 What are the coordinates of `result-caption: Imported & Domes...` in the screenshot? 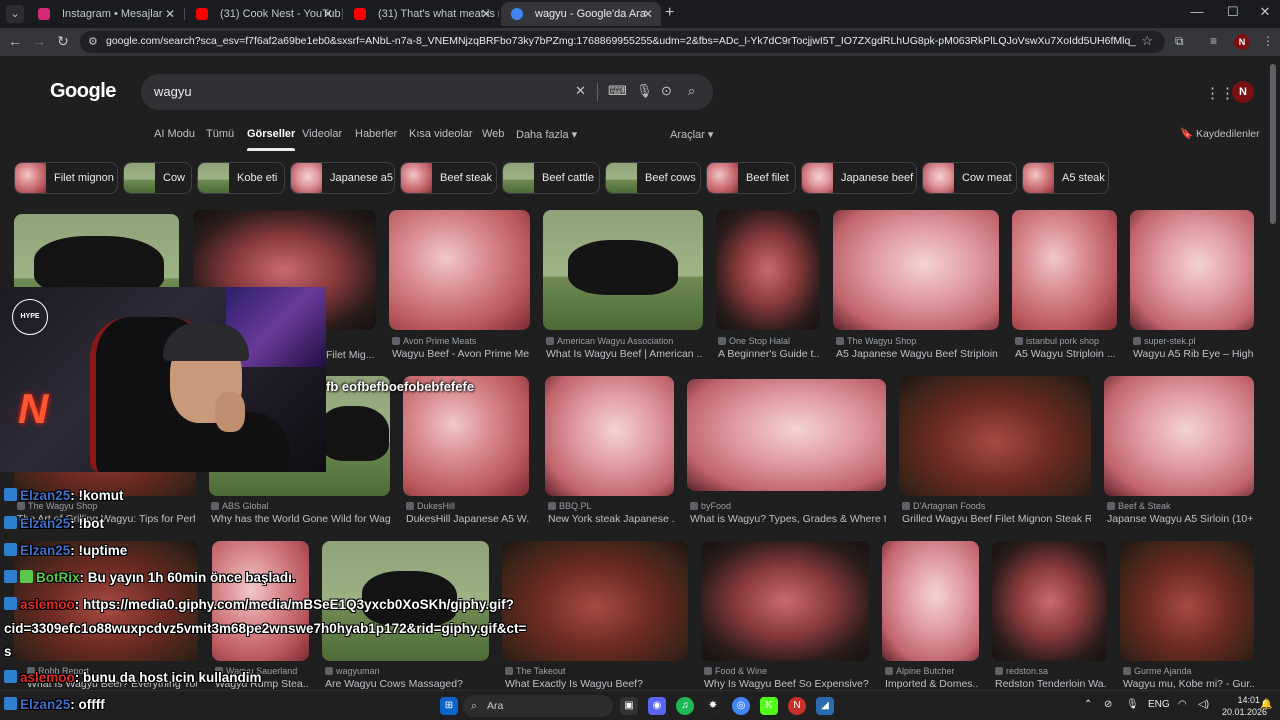 It's located at (932, 684).